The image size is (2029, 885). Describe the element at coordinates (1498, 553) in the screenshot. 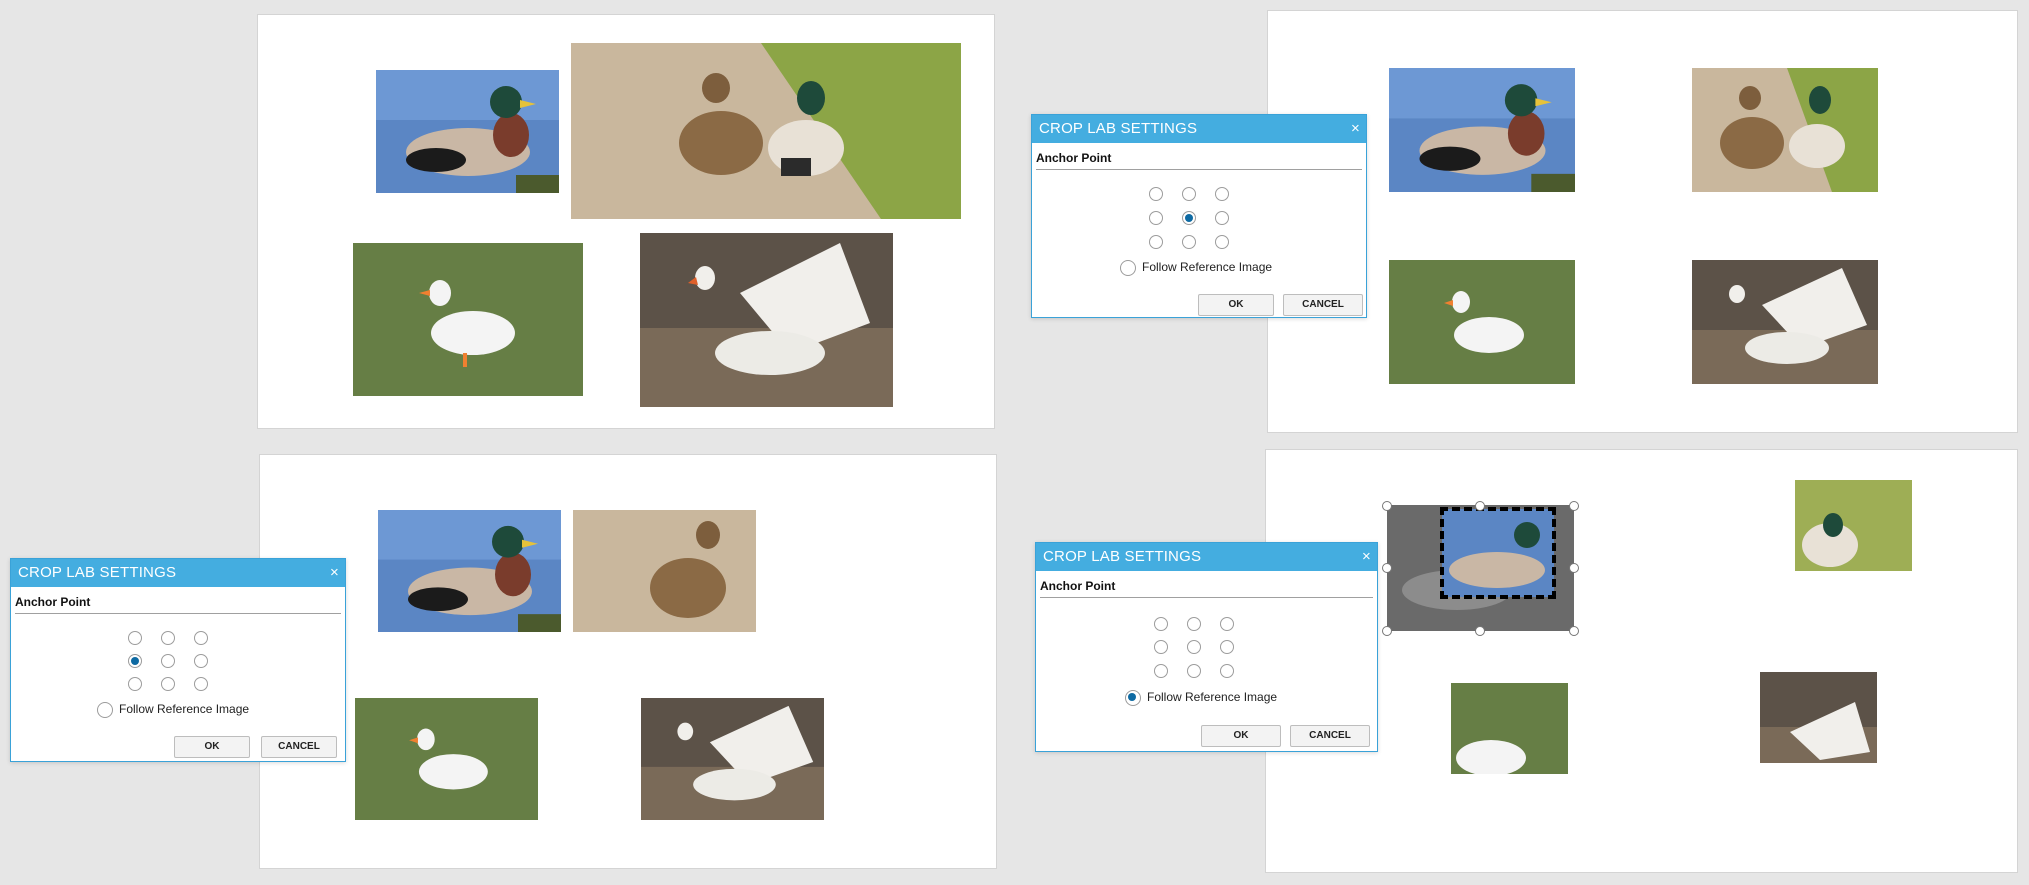

I see `crop-frame` at that location.